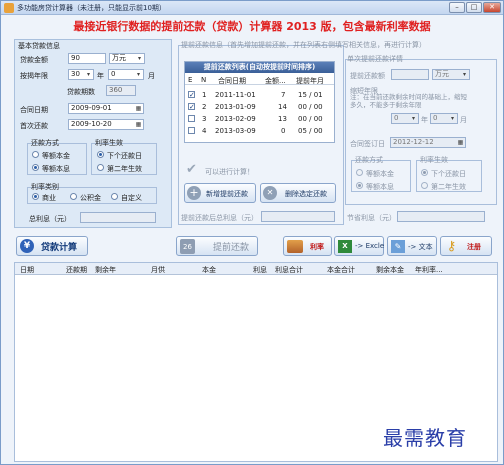 The image size is (504, 465). Describe the element at coordinates (410, 74) in the screenshot. I see `detail-amount-input` at that location.